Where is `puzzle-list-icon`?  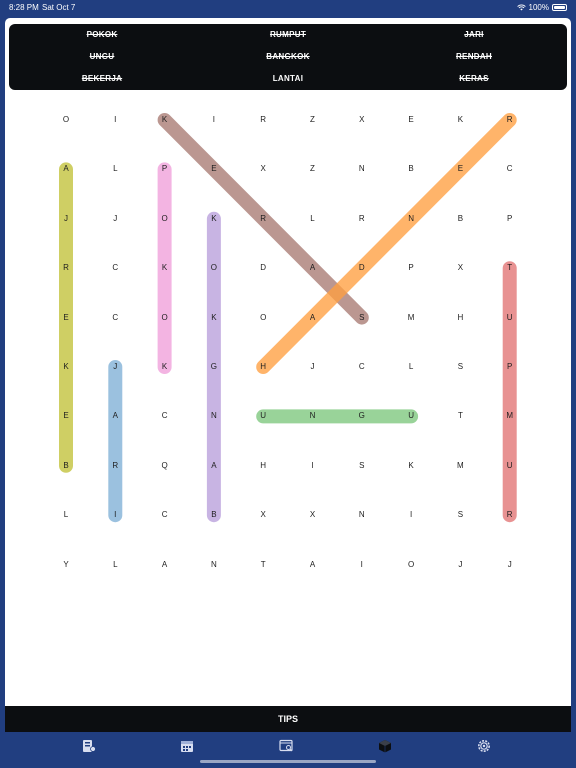 puzzle-list-icon is located at coordinates (89, 746).